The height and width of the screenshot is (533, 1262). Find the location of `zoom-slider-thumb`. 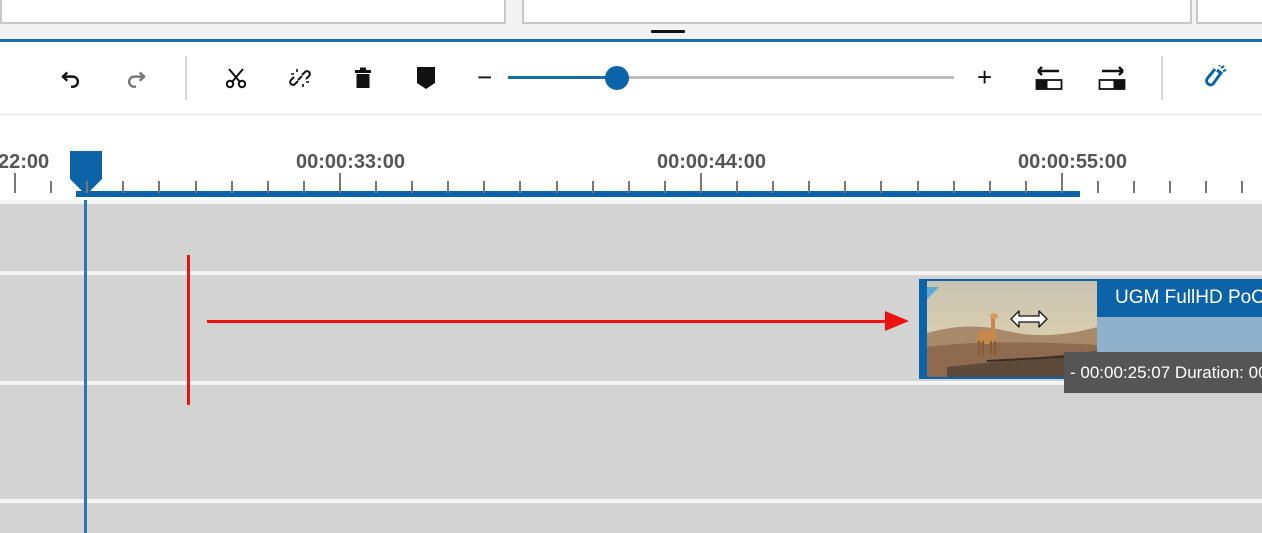

zoom-slider-thumb is located at coordinates (617, 78).